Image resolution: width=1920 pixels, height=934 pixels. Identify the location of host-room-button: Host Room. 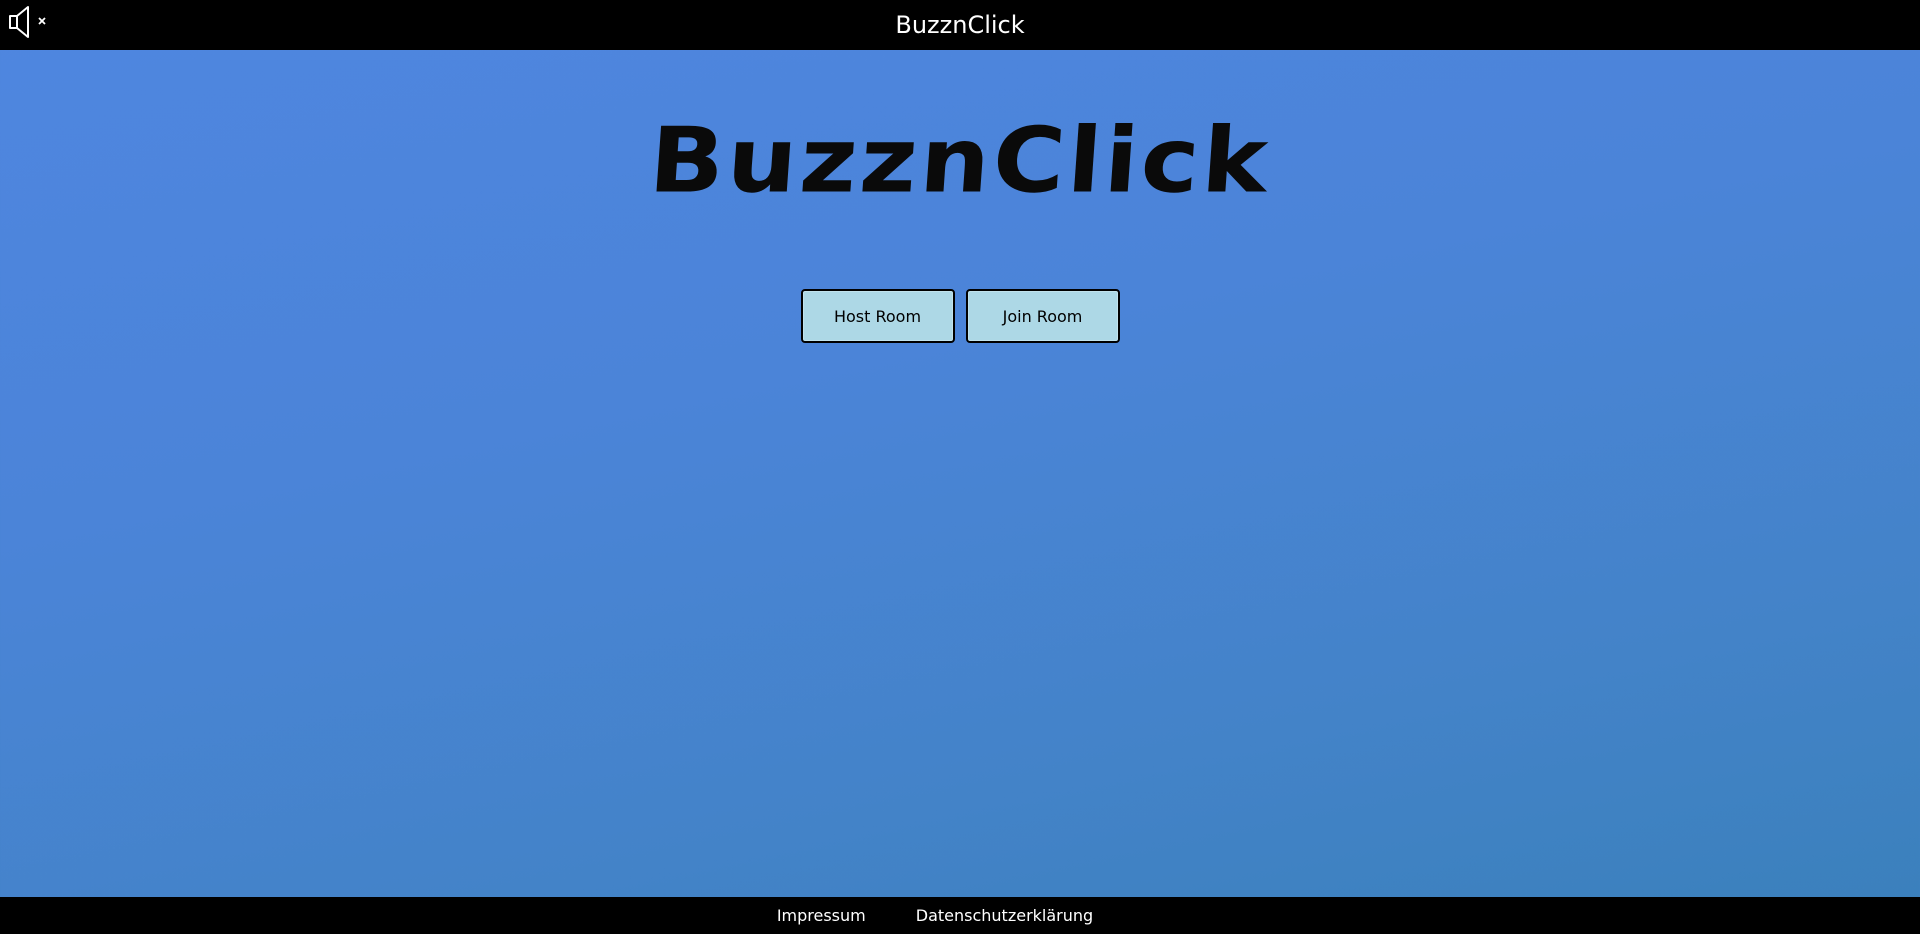
(877, 316).